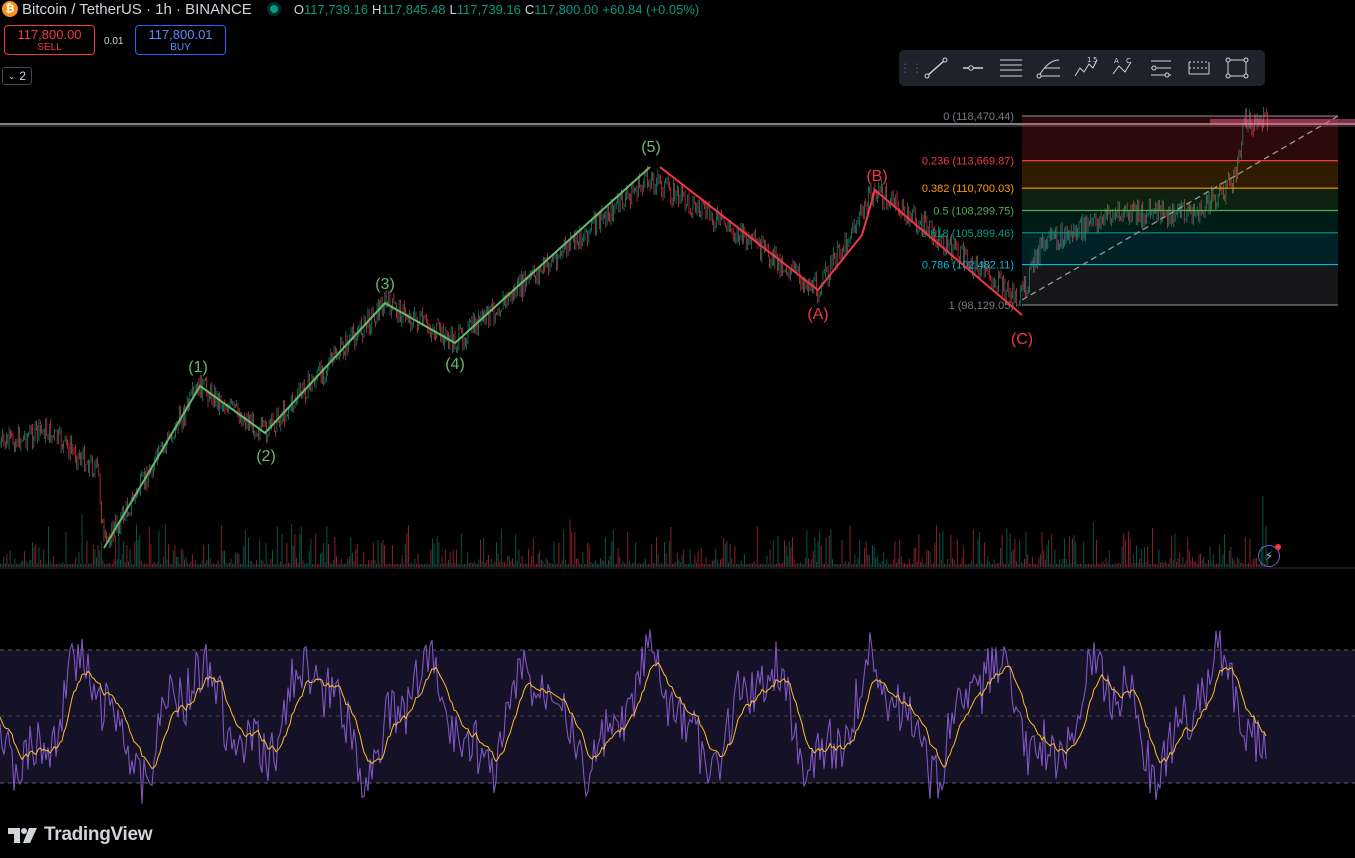 Image resolution: width=1355 pixels, height=858 pixels. Describe the element at coordinates (137, 9) in the screenshot. I see `symbol-title: Bitcoin / TetherUS · 1h · BINANCE` at that location.